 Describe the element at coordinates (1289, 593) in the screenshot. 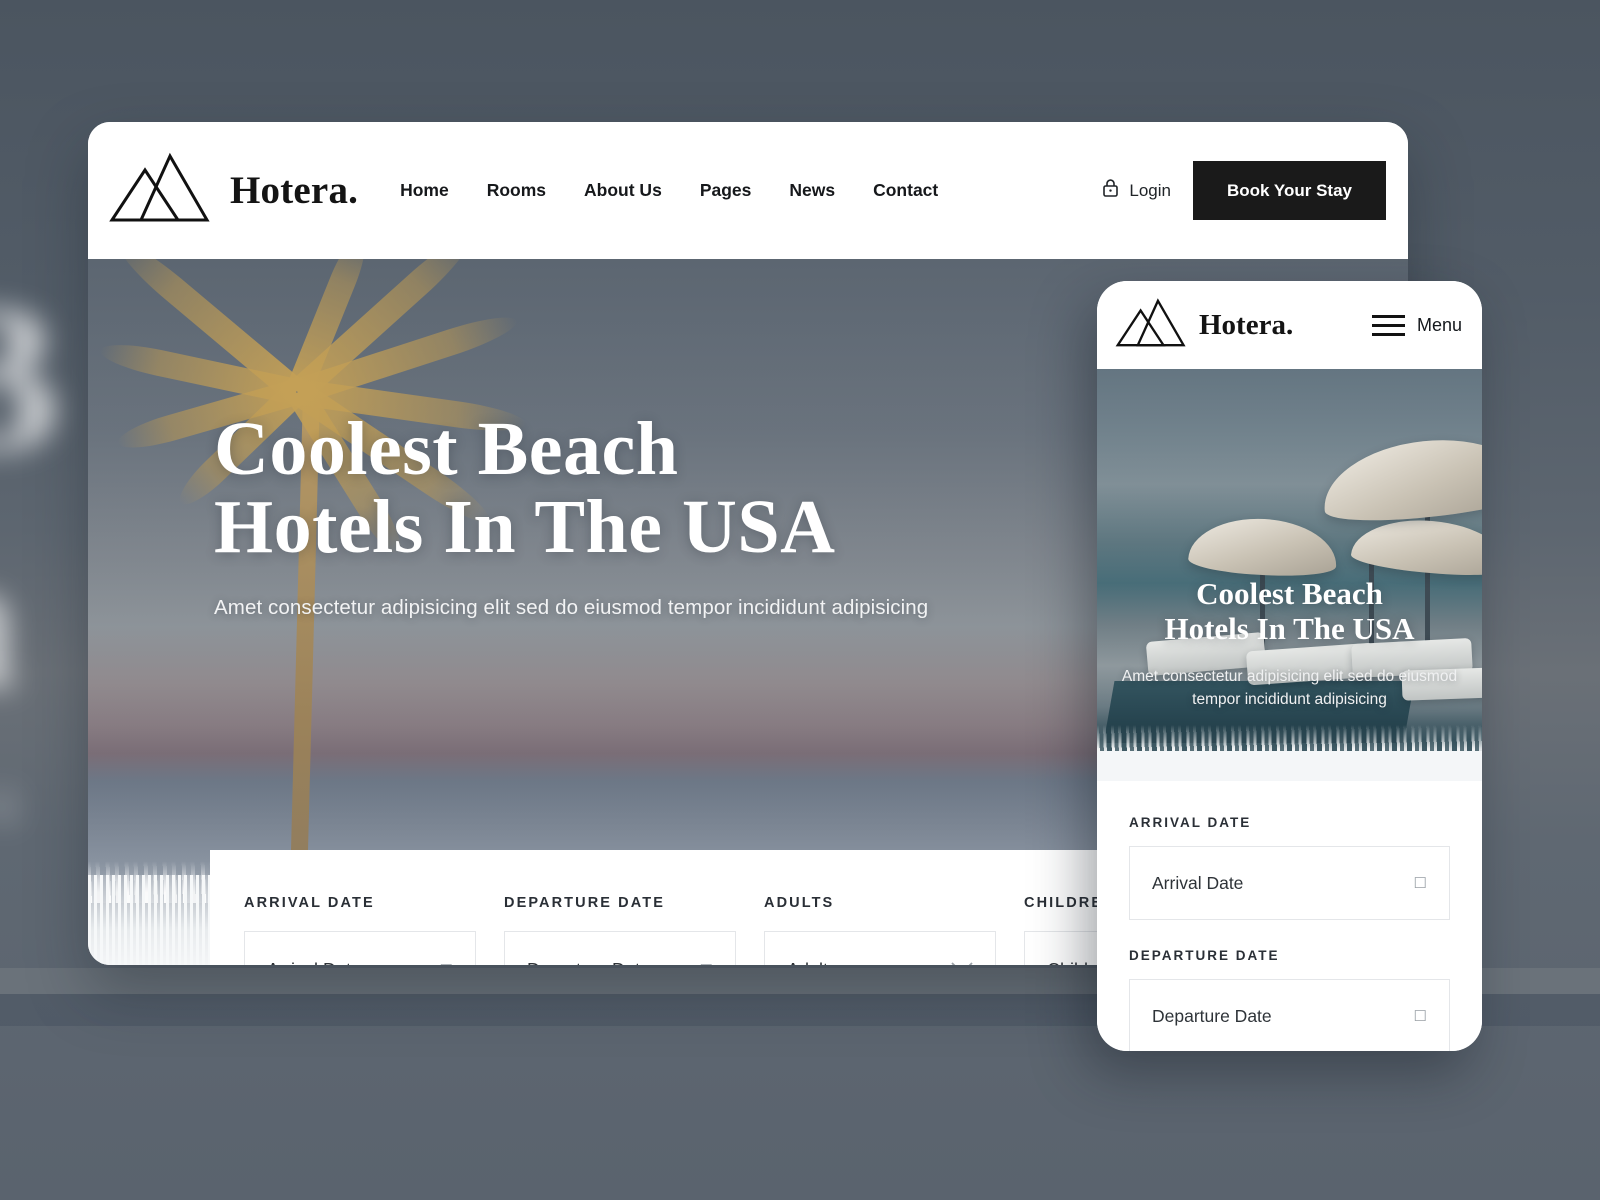

I see `mobile-hero-title-line-1: Coolest Beach` at that location.